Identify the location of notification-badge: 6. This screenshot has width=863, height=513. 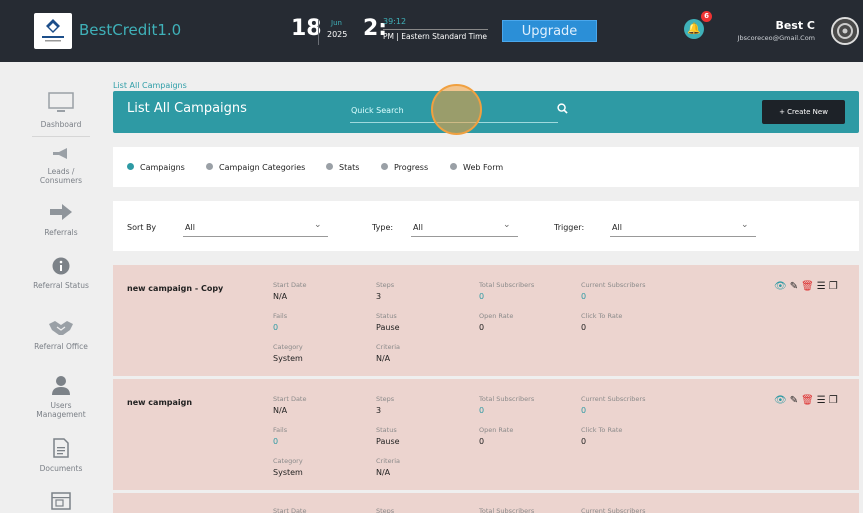
(706, 16).